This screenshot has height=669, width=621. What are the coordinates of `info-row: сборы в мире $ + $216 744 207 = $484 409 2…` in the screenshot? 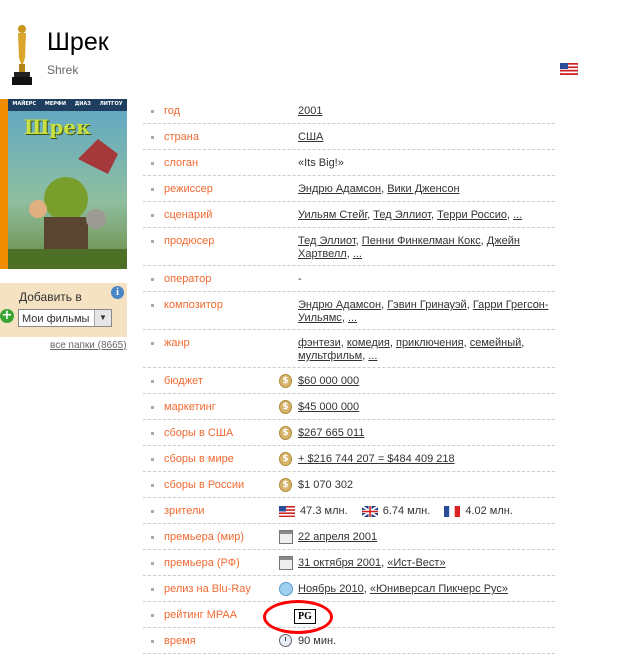 It's located at (349, 459).